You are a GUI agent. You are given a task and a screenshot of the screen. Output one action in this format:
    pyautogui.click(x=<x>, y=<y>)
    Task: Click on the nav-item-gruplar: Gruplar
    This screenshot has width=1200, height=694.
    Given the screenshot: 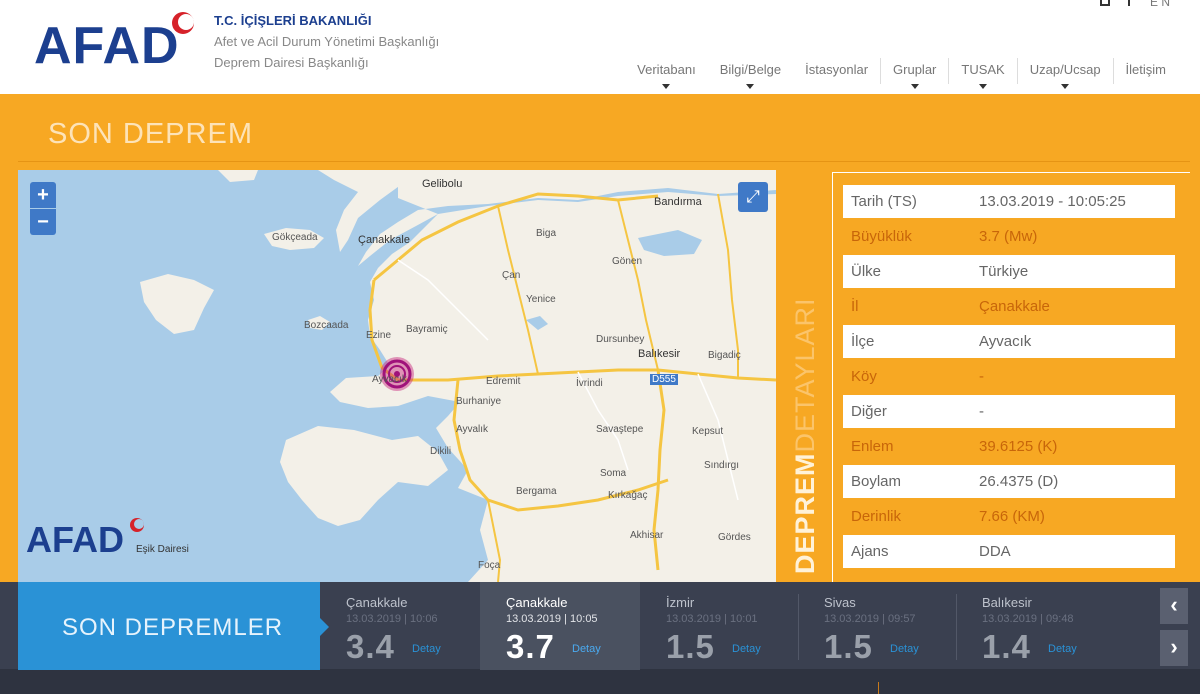 What is the action you would take?
    pyautogui.click(x=914, y=73)
    